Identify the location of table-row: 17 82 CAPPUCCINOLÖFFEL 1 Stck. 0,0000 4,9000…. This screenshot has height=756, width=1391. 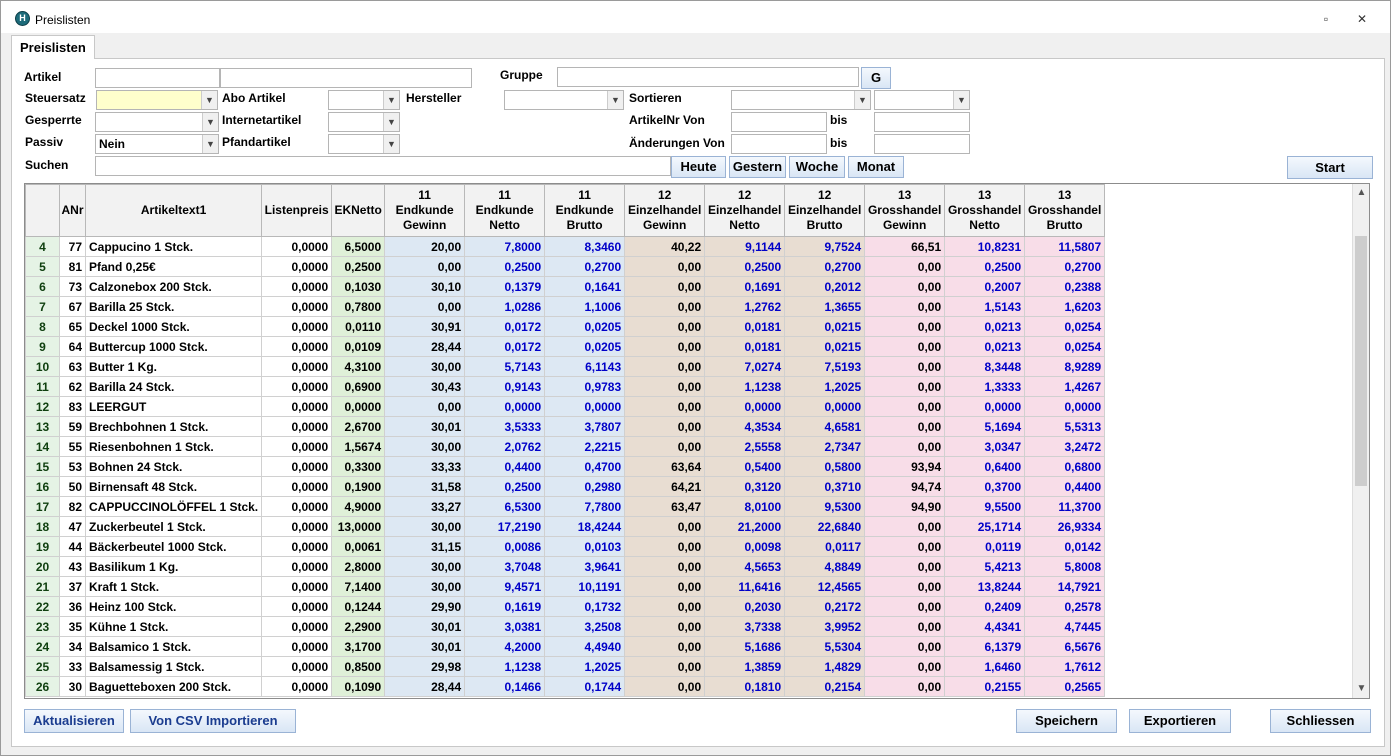
(565, 506).